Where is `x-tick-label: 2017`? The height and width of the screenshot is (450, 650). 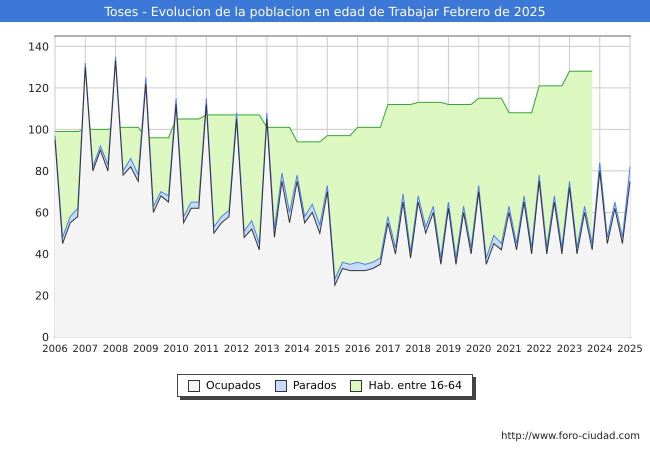
x-tick-label: 2017 is located at coordinates (388, 348).